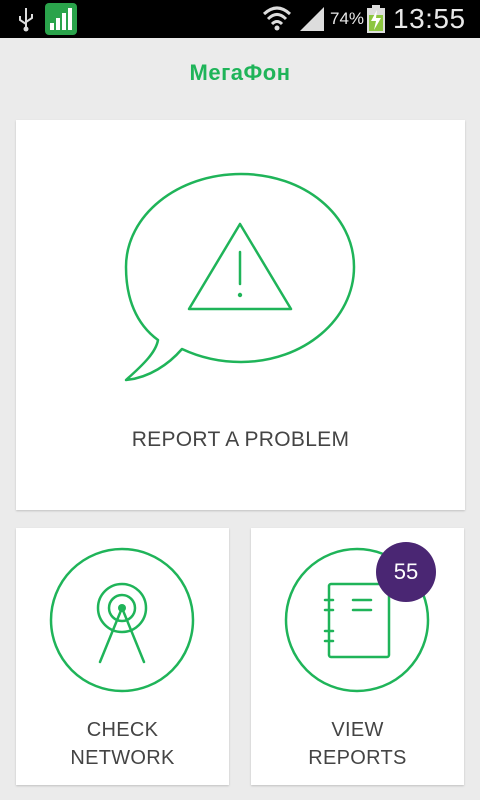 The width and height of the screenshot is (480, 800). I want to click on view-reports-label-line1: VIEW, so click(357, 730).